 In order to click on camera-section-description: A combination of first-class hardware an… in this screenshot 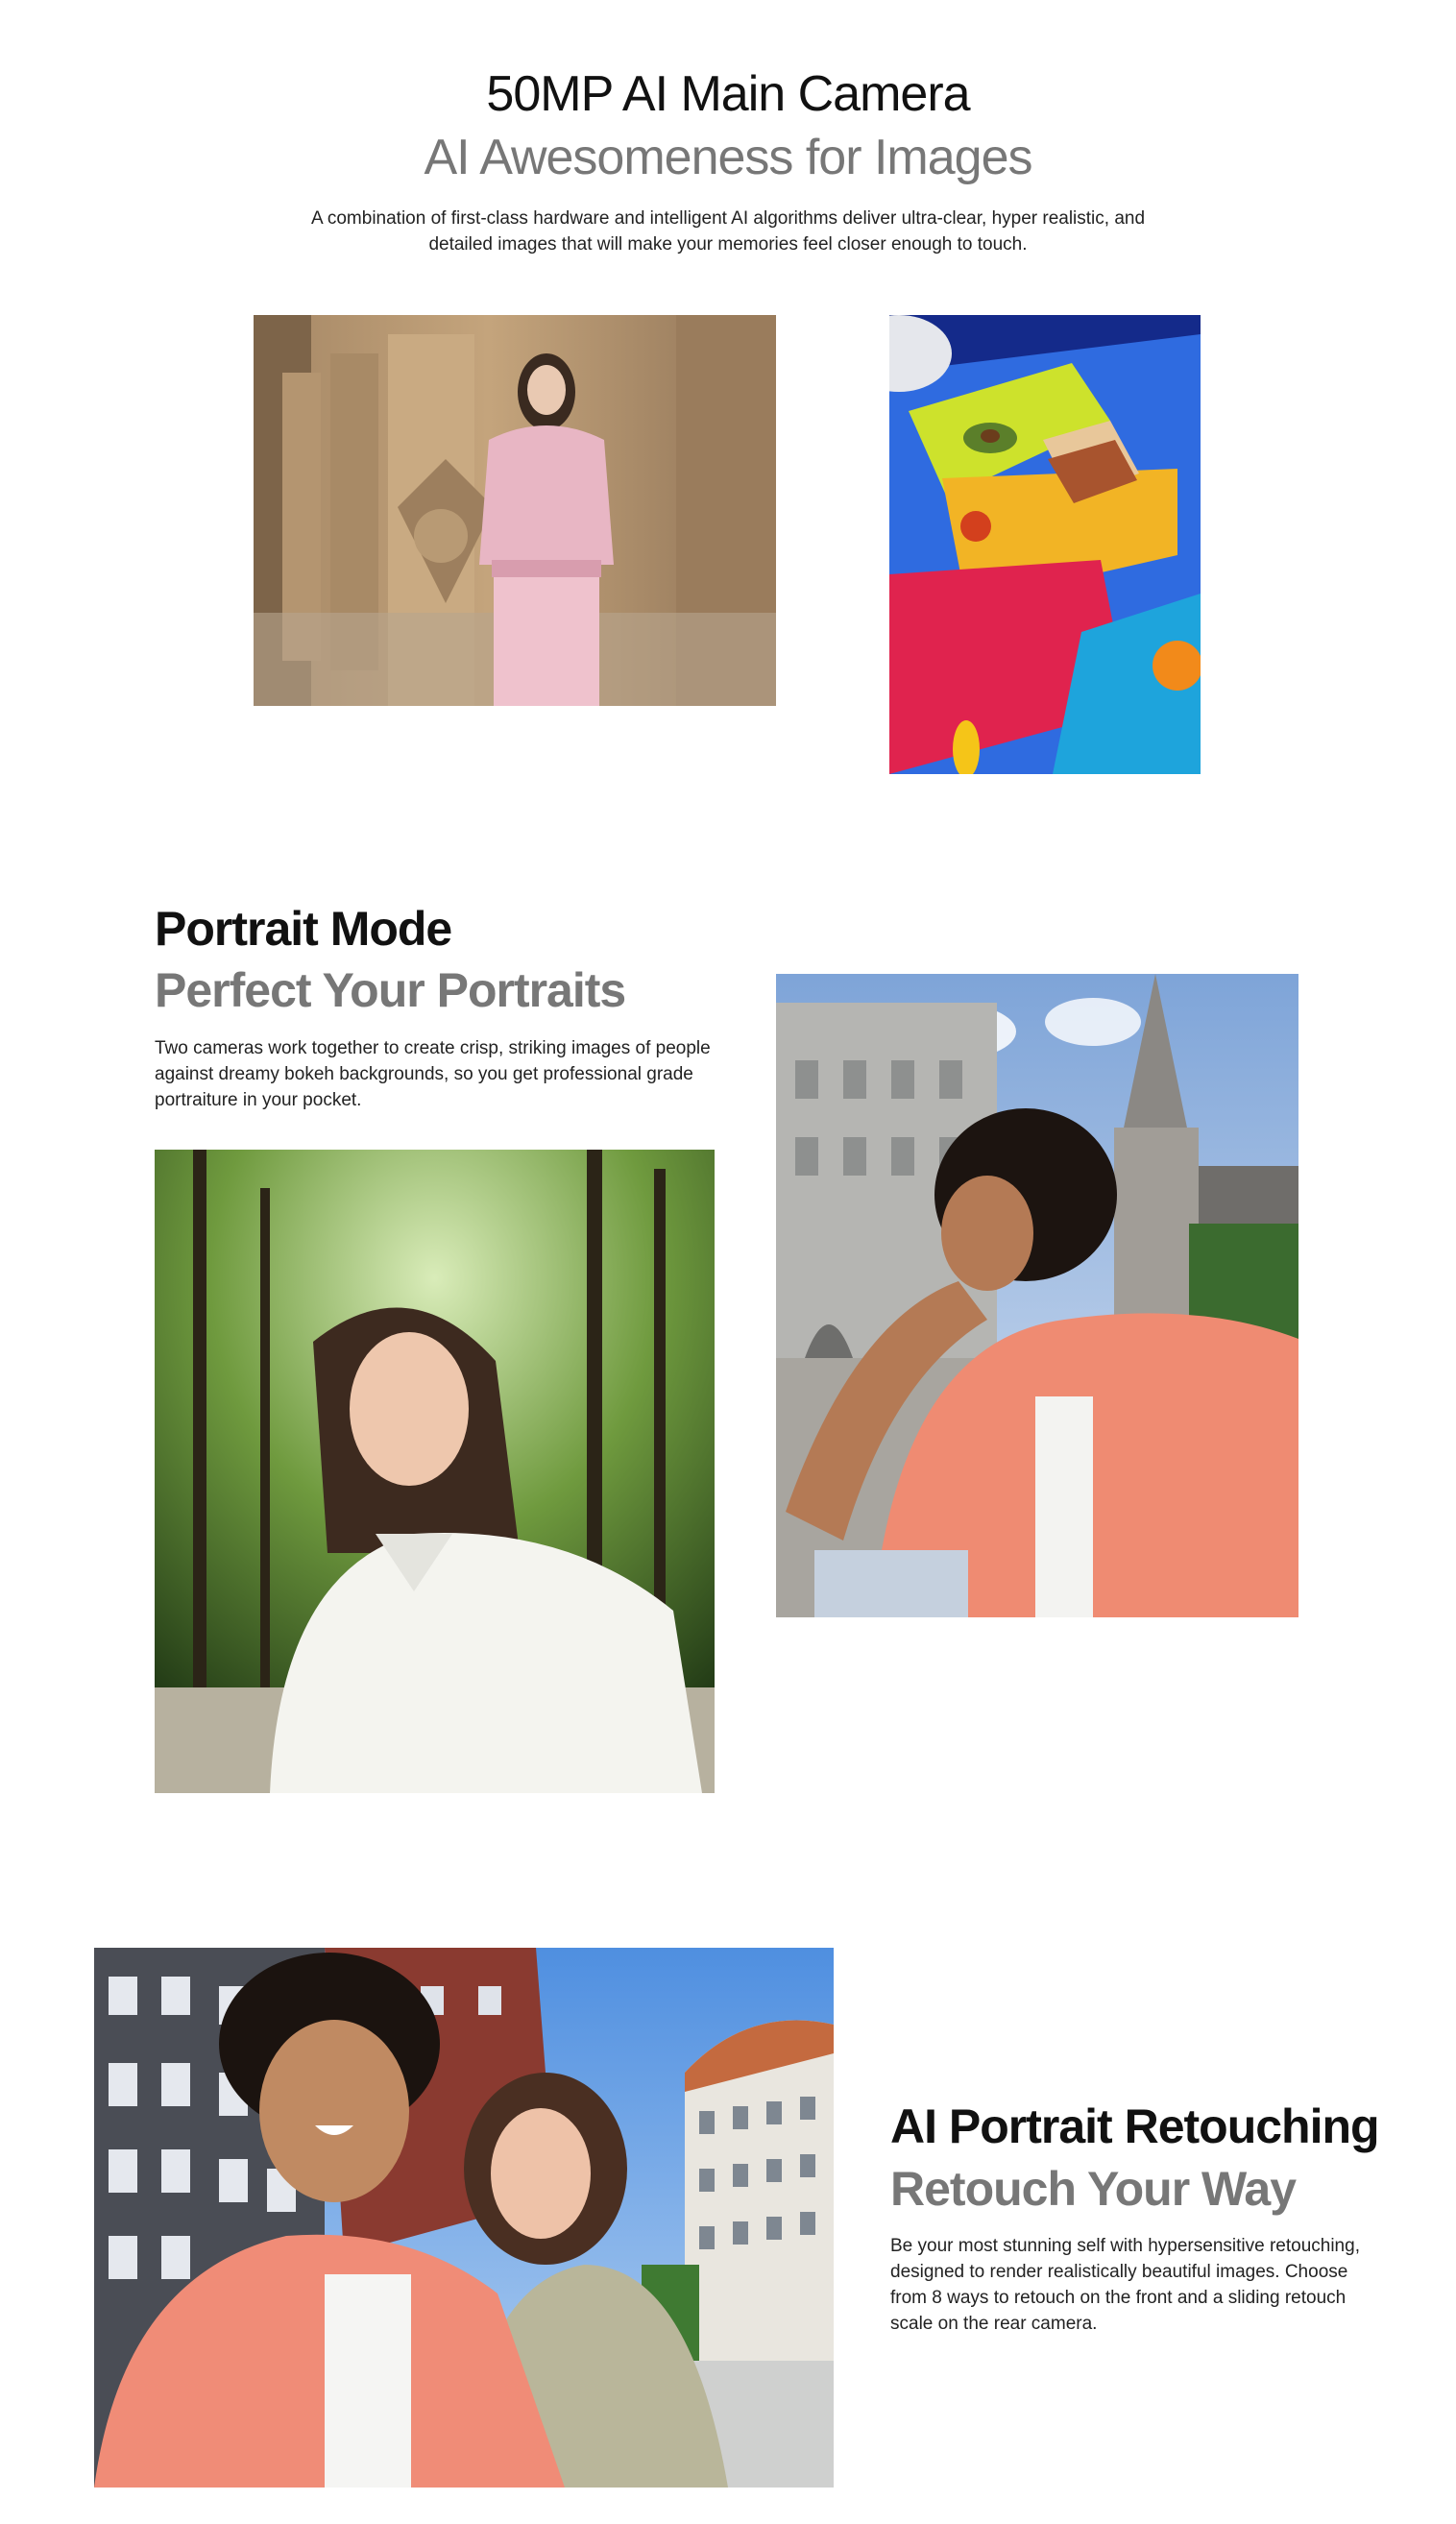, I will do `click(728, 231)`.